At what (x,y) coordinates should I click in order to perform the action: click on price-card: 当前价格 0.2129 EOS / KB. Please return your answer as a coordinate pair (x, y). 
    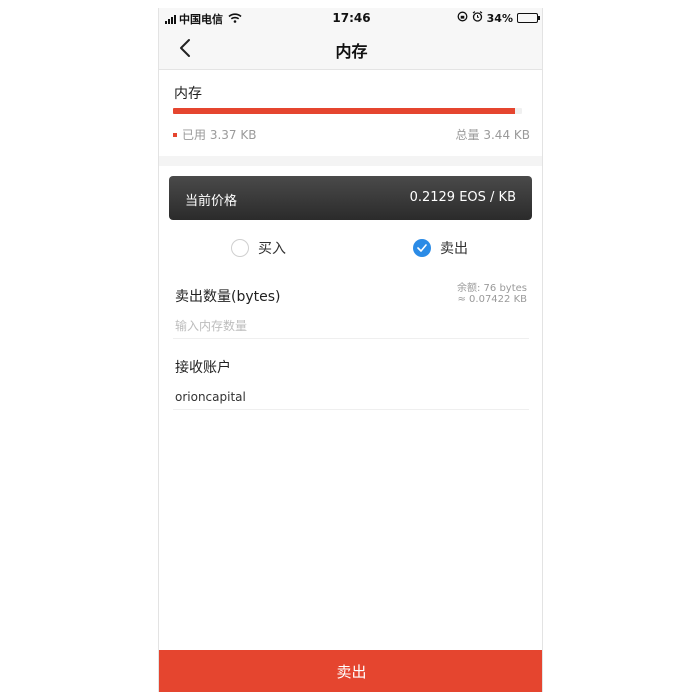
    Looking at the image, I should click on (350, 198).